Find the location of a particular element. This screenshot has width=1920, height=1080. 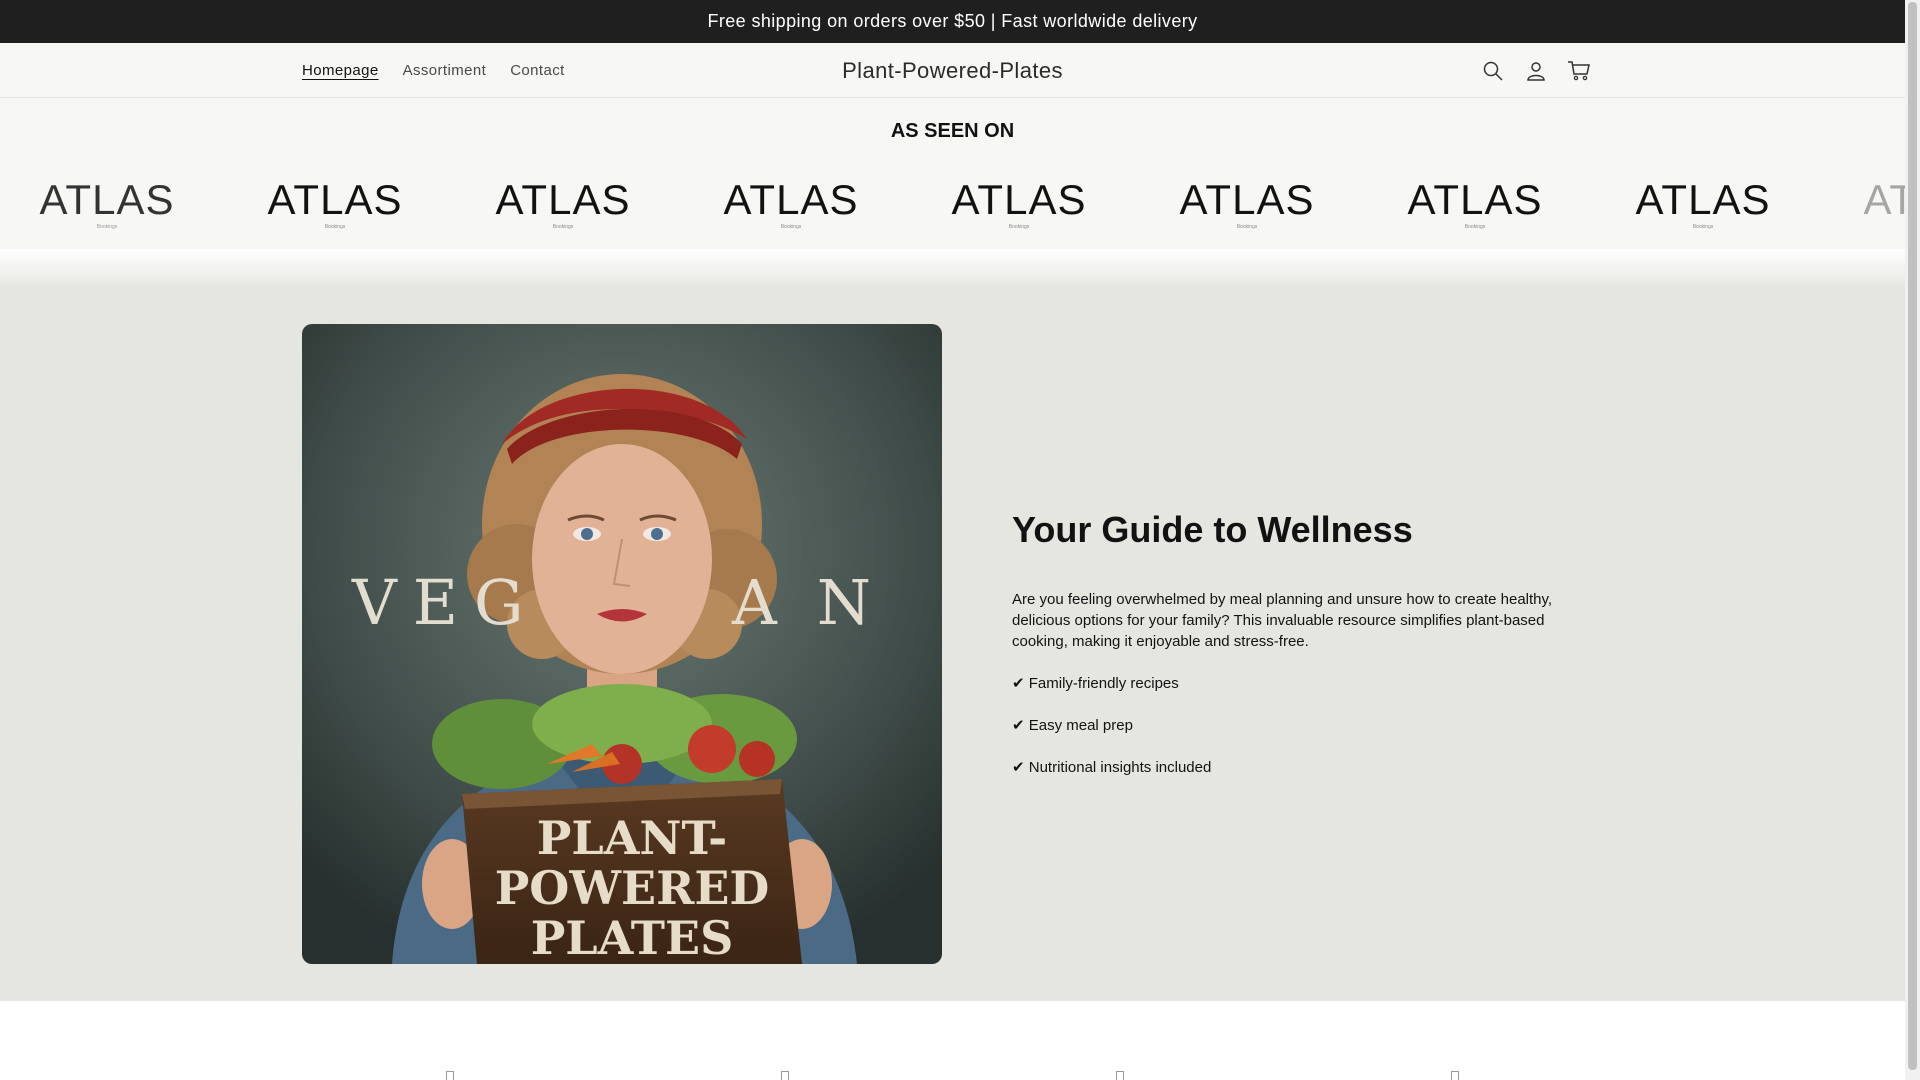

search-icon is located at coordinates (1493, 71).